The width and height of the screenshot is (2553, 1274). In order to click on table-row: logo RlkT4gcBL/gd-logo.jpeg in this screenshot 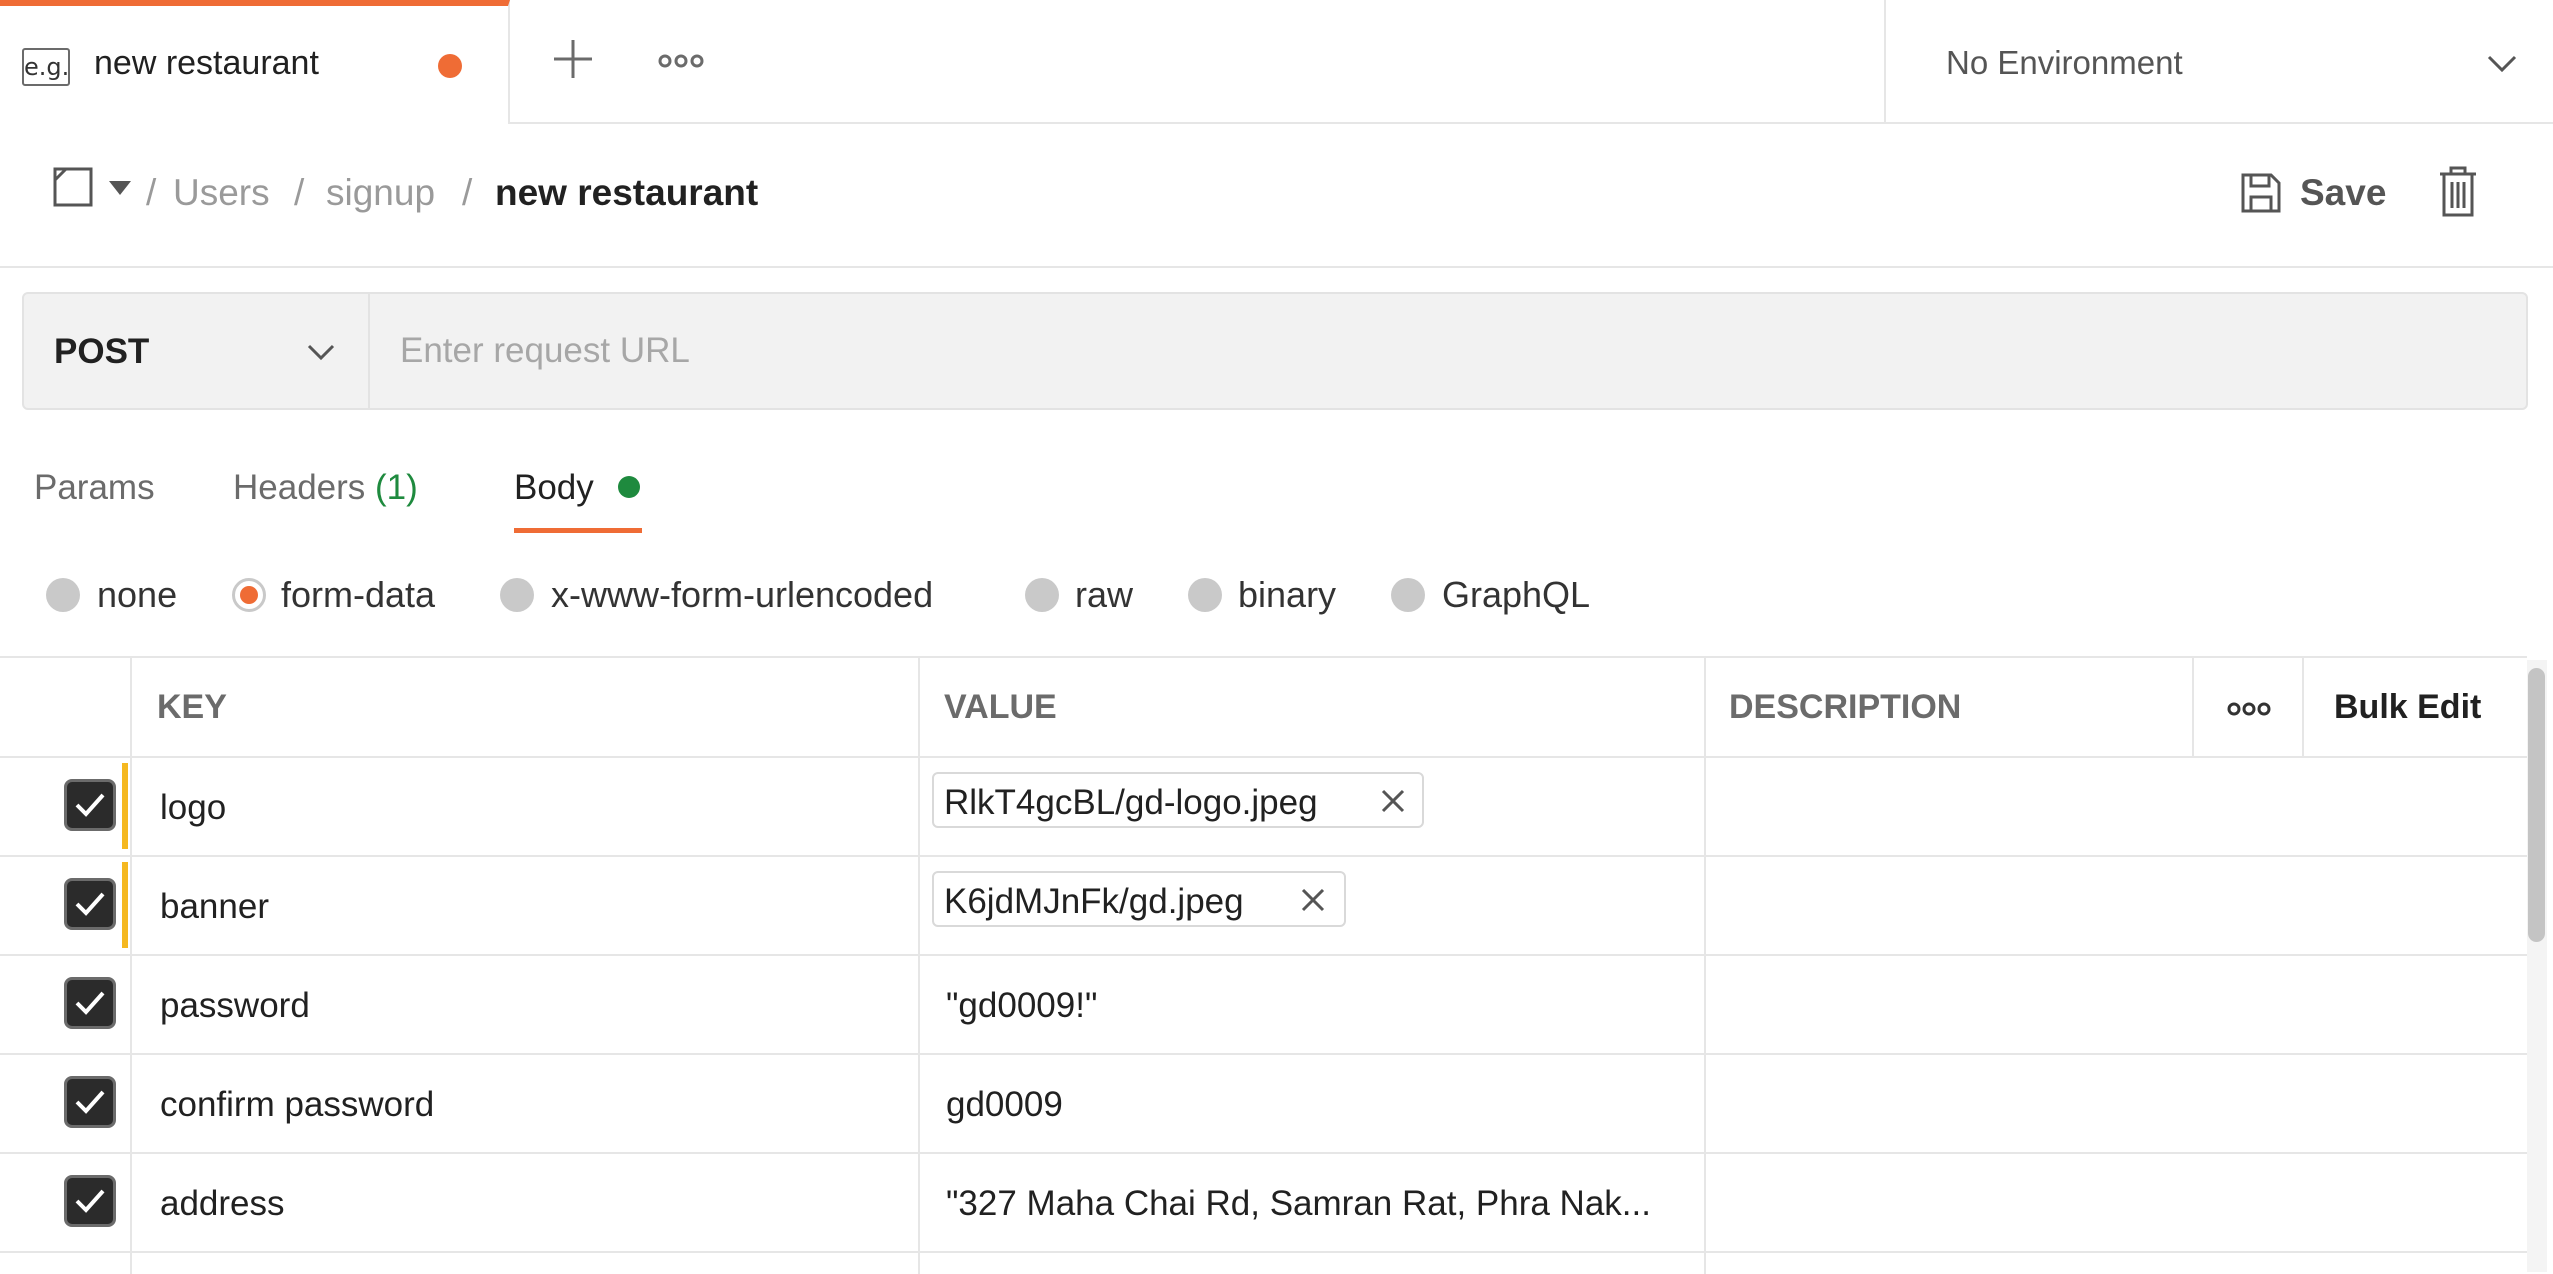, I will do `click(1263, 806)`.